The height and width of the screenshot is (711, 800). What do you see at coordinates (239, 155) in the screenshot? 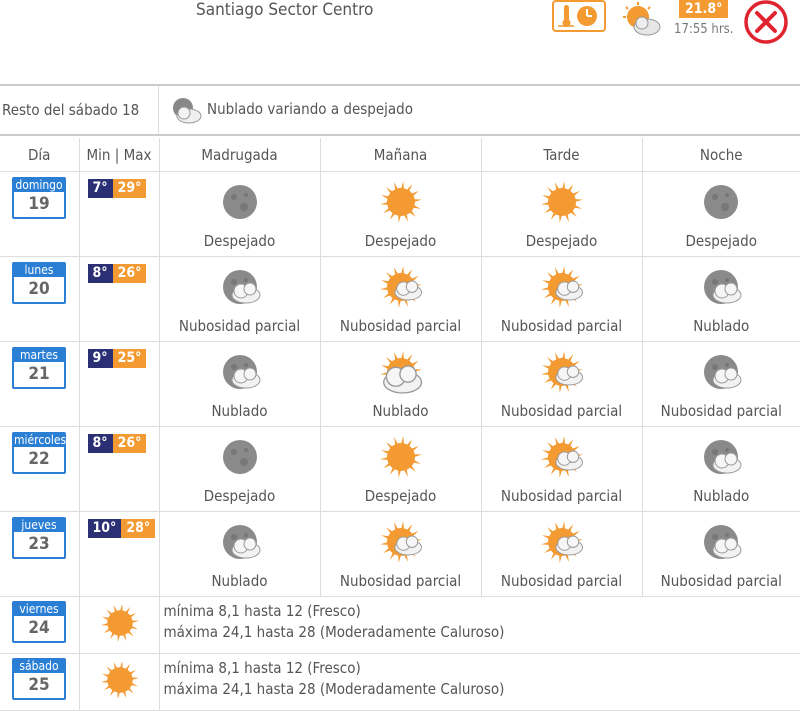
I see `header-madrugada: Madrugada` at bounding box center [239, 155].